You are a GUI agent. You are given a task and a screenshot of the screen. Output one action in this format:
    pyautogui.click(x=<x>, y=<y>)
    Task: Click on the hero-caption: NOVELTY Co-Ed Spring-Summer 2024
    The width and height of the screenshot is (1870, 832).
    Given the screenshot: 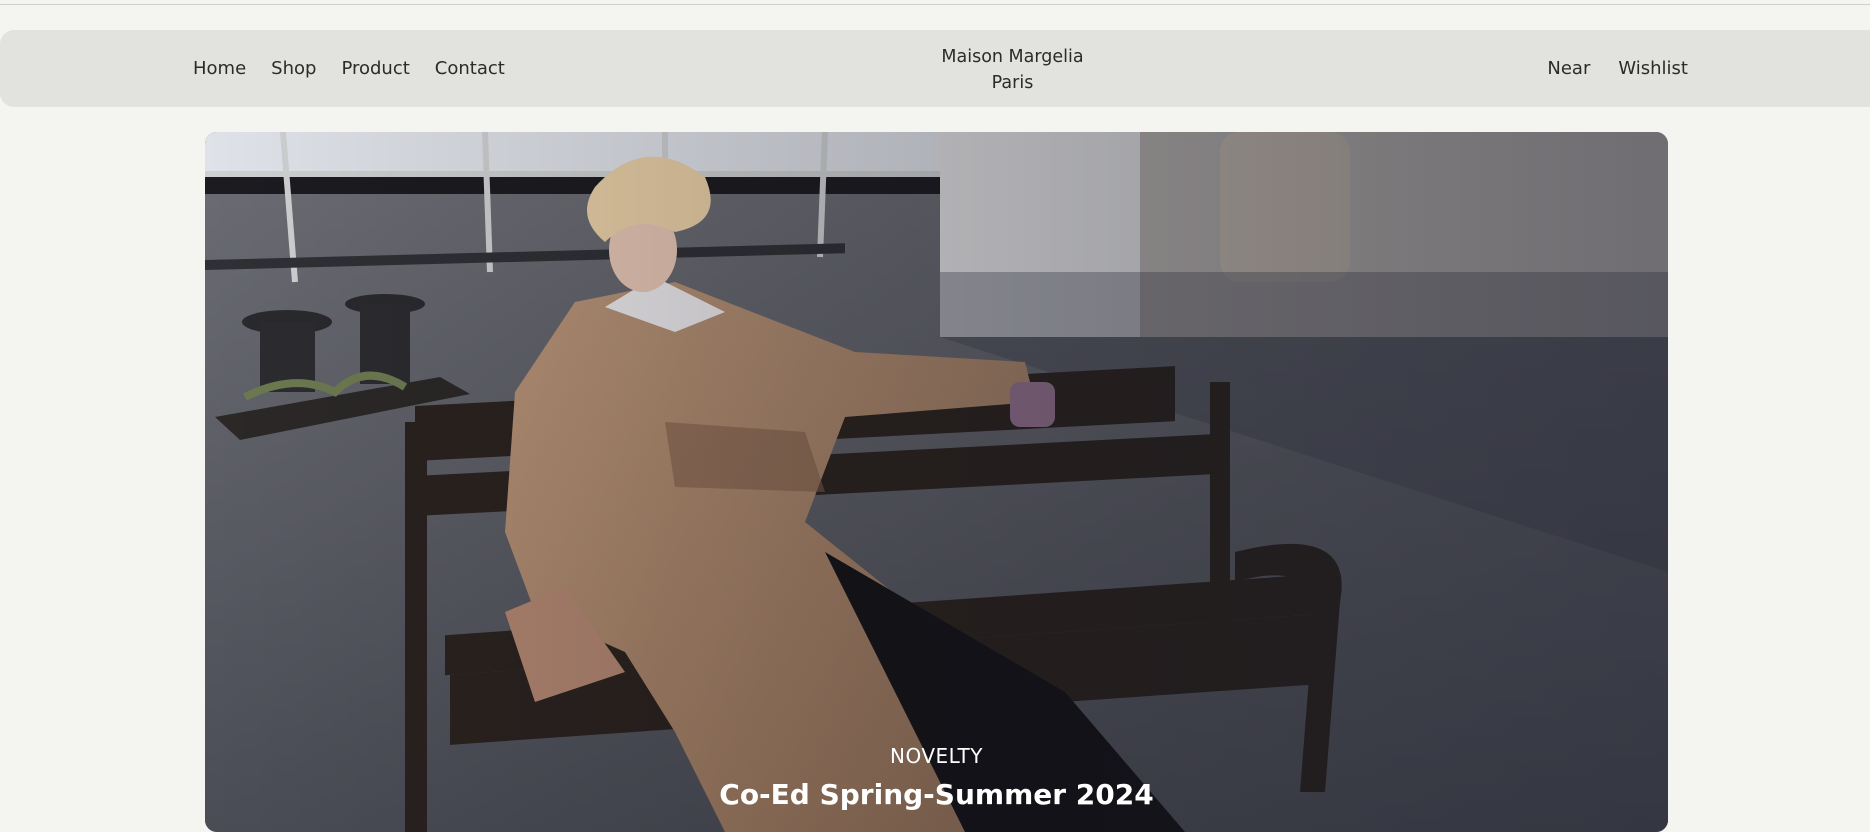 What is the action you would take?
    pyautogui.click(x=936, y=777)
    